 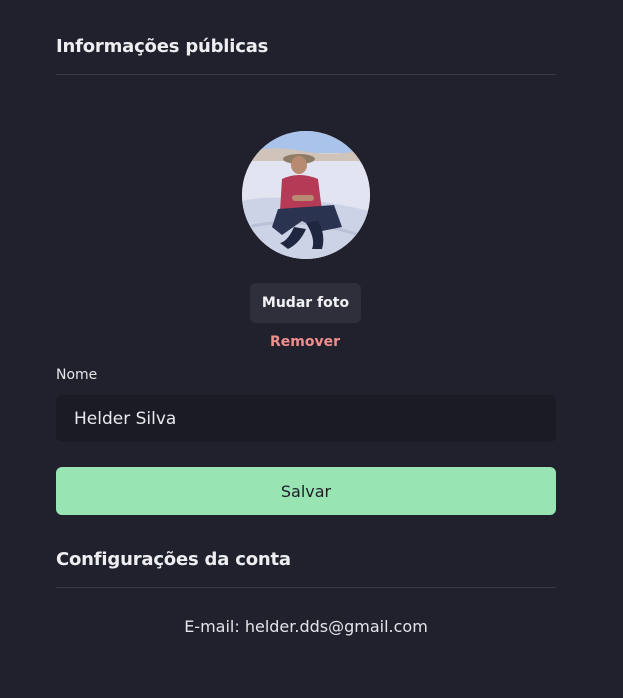 What do you see at coordinates (306, 626) in the screenshot?
I see `account-email: E-mail: helder.dds@gmail.com` at bounding box center [306, 626].